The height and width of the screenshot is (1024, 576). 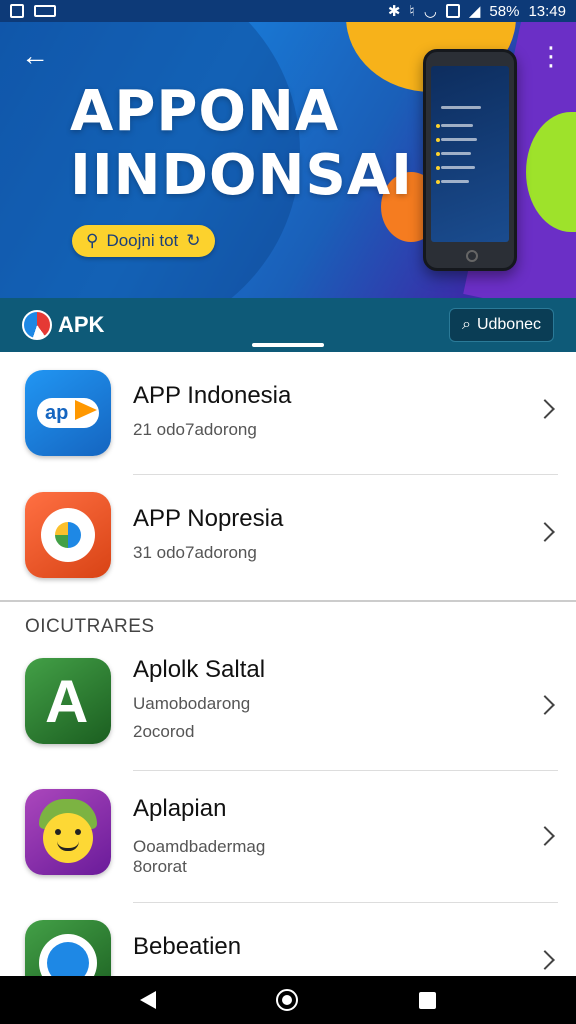 I want to click on nav-recents-icon, so click(x=427, y=1000).